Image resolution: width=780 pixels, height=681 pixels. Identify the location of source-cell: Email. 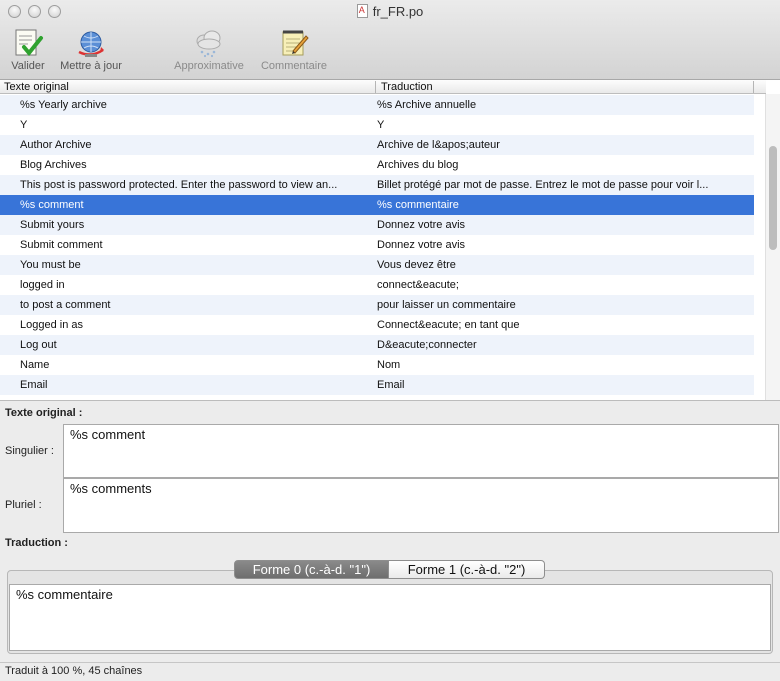
(34, 385).